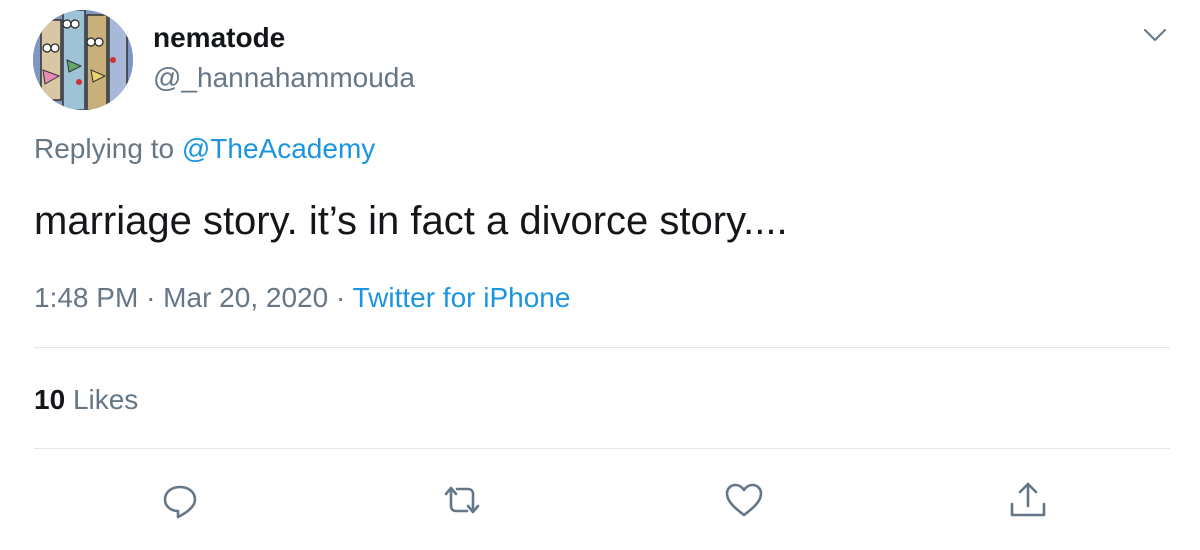 The width and height of the screenshot is (1200, 550). What do you see at coordinates (104, 148) in the screenshot?
I see `replying-prefix: Replying to` at bounding box center [104, 148].